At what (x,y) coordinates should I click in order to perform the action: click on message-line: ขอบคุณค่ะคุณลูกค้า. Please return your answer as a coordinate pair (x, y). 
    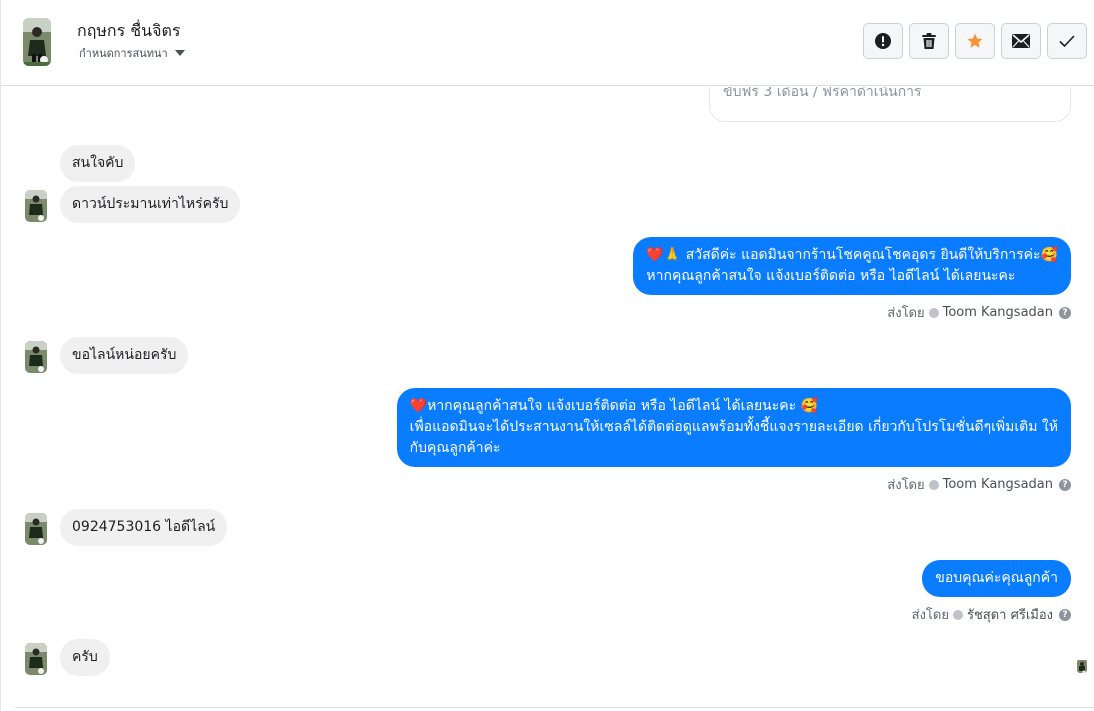
    Looking at the image, I should click on (996, 578).